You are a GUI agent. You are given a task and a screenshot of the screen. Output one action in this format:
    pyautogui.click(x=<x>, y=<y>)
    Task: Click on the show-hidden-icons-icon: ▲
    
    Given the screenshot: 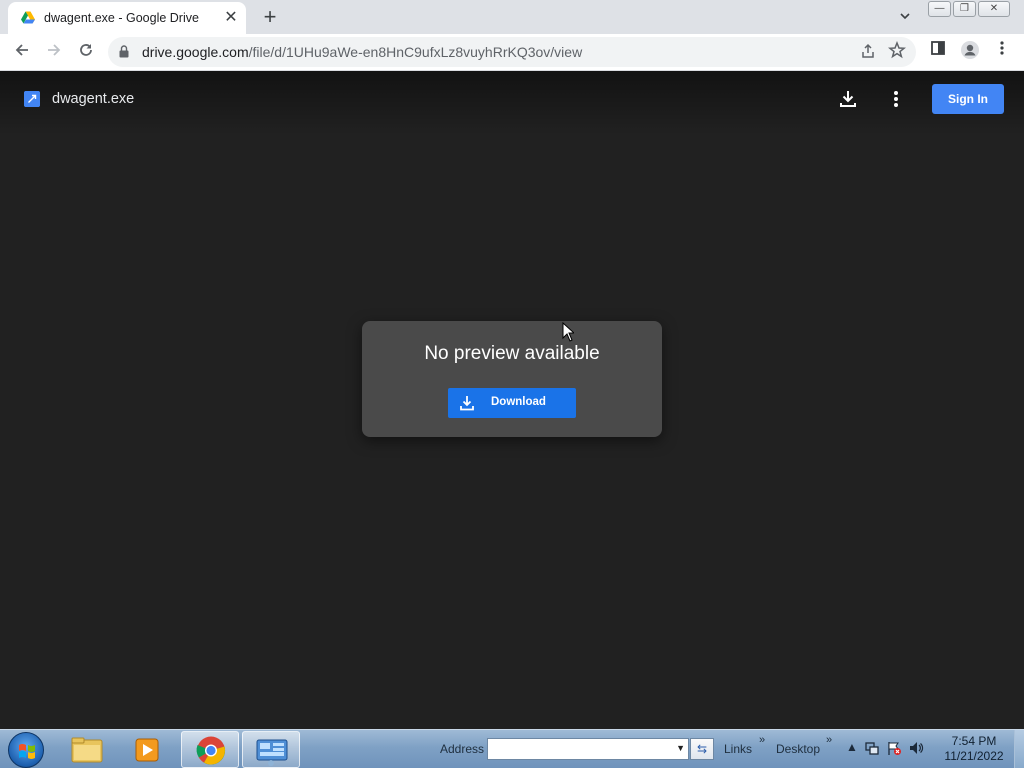 What is the action you would take?
    pyautogui.click(x=852, y=748)
    